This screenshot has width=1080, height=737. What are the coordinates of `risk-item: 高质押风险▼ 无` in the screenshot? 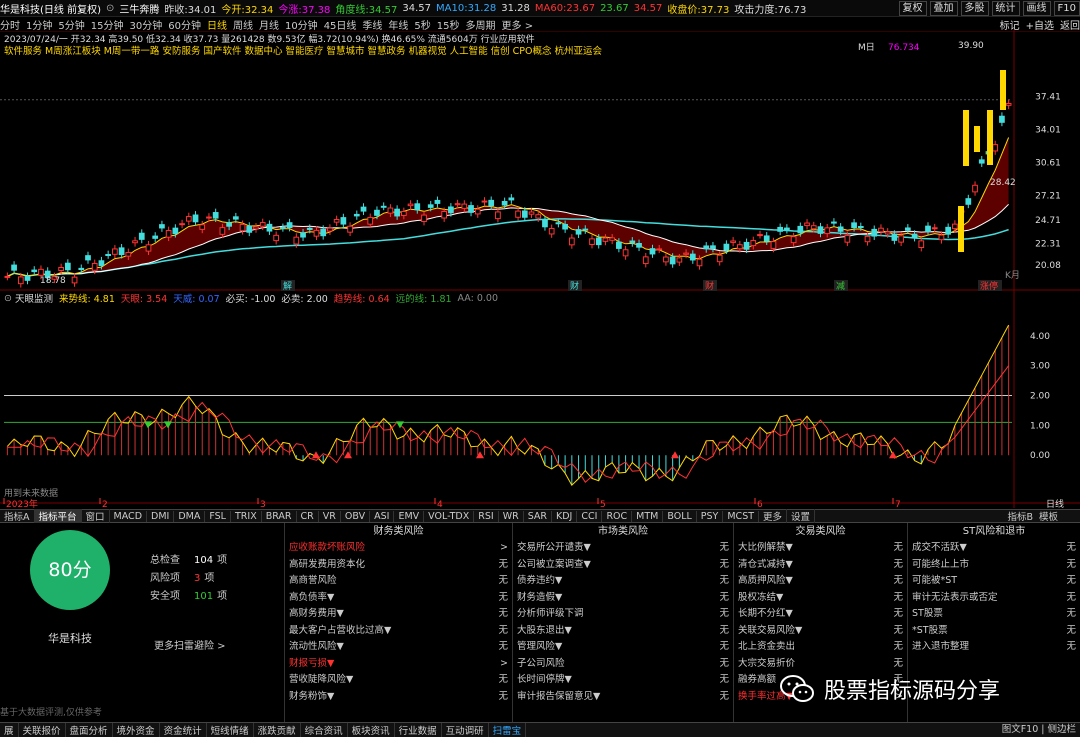 It's located at (820, 581).